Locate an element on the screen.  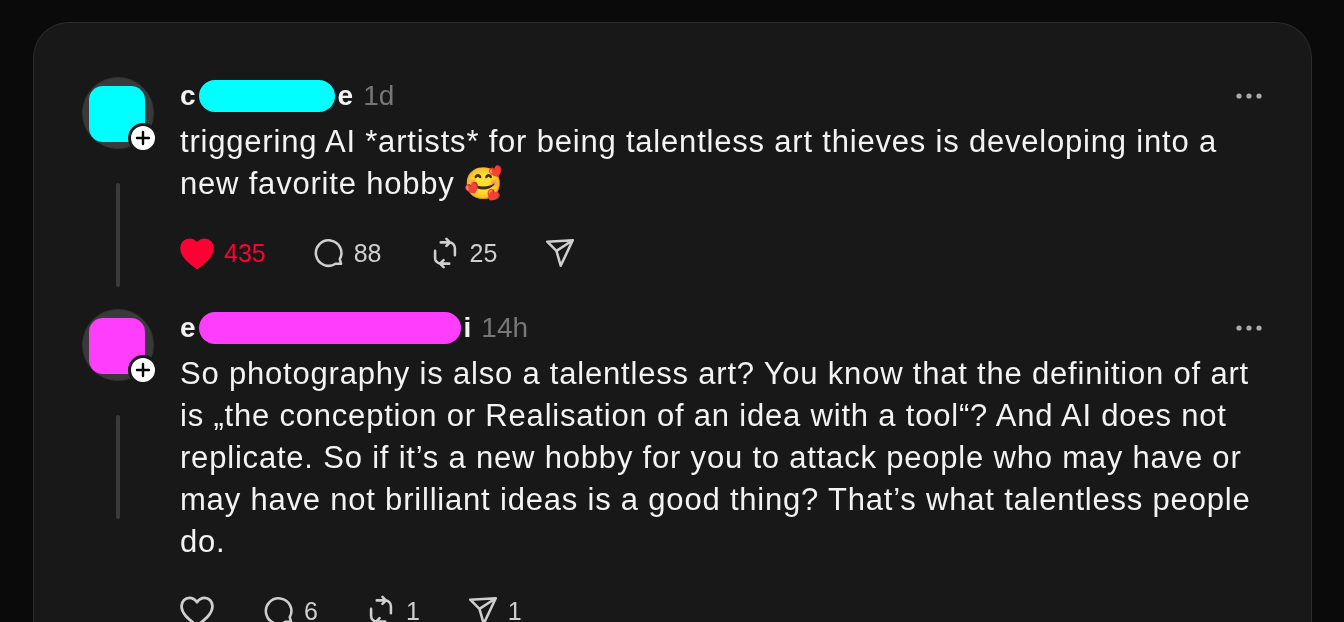
repost-button: 1 is located at coordinates (391, 608).